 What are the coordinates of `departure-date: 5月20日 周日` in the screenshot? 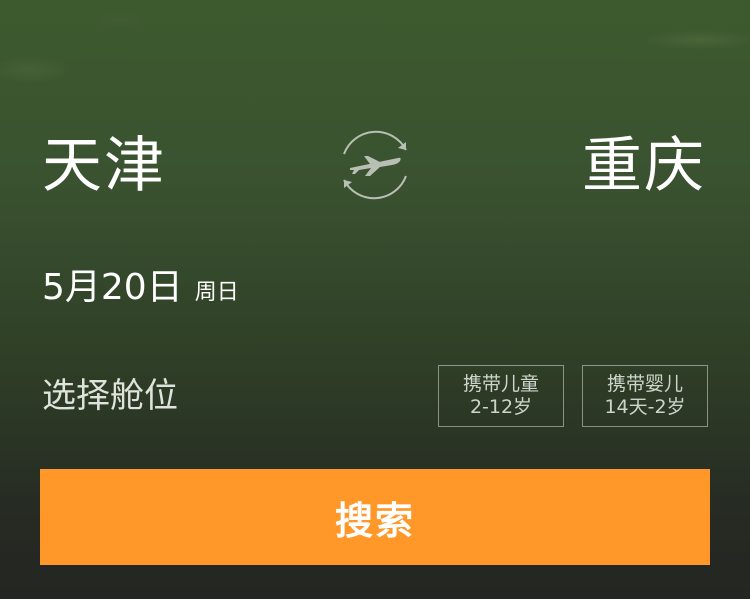 It's located at (140, 288).